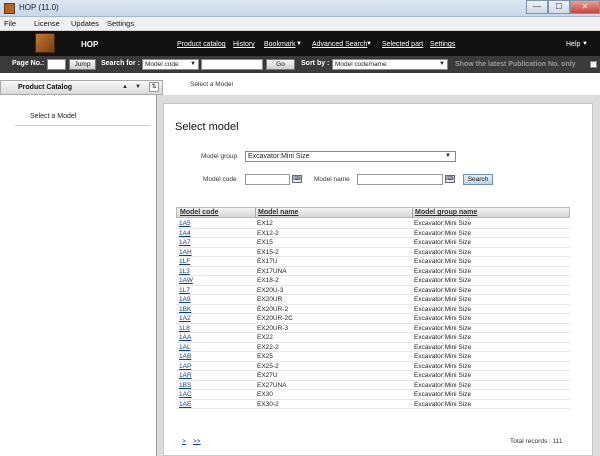 The image size is (600, 456). I want to click on table-row: 1A5 EX12 Excavator:Mini Size, so click(373, 224).